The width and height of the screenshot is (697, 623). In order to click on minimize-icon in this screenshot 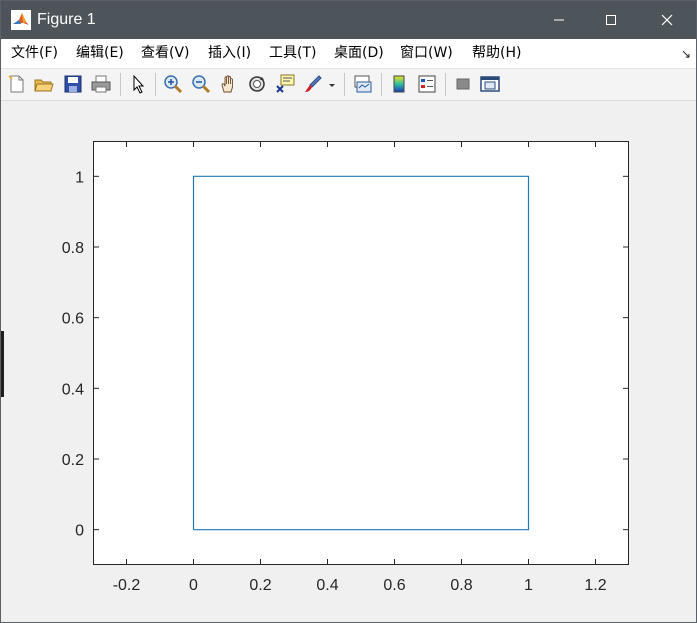, I will do `click(559, 20)`.